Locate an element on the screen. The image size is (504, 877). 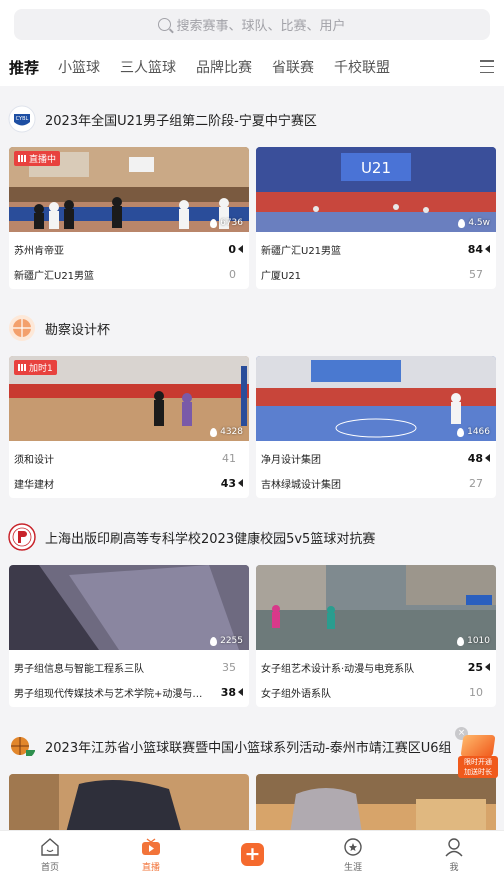
game-thumbnail: 加时1 4328 is located at coordinates (129, 398).